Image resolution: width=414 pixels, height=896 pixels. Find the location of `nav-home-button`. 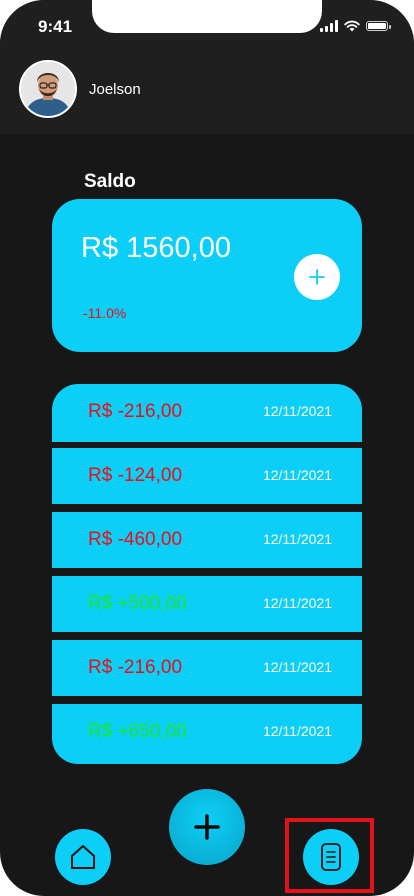

nav-home-button is located at coordinates (83, 857).